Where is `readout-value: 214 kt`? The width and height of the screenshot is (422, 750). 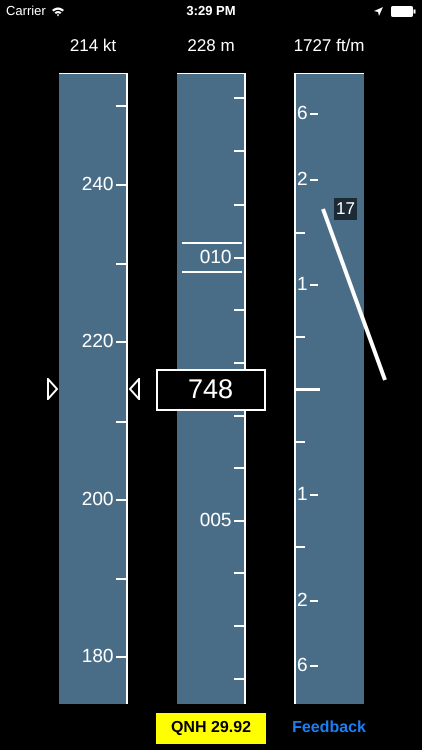
readout-value: 214 kt is located at coordinates (93, 46).